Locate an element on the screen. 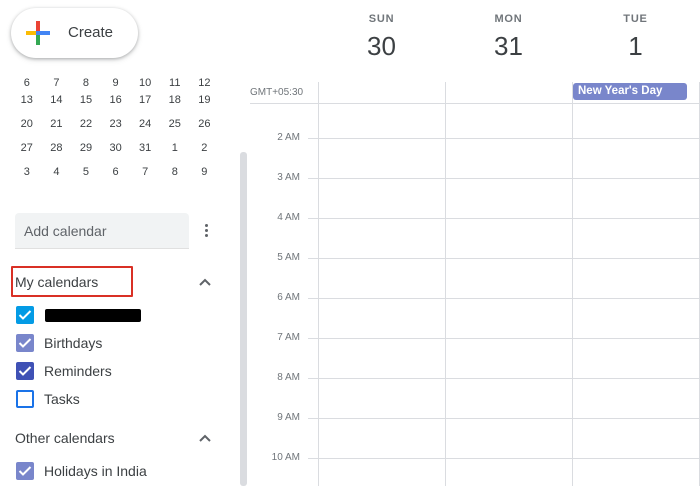 The image size is (700, 486). mini-calendar-day: 16 is located at coordinates (116, 100).